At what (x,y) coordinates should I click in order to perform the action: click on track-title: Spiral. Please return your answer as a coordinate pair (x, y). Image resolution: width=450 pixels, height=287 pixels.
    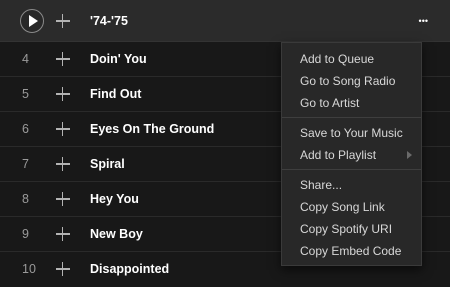
    Looking at the image, I should click on (107, 164).